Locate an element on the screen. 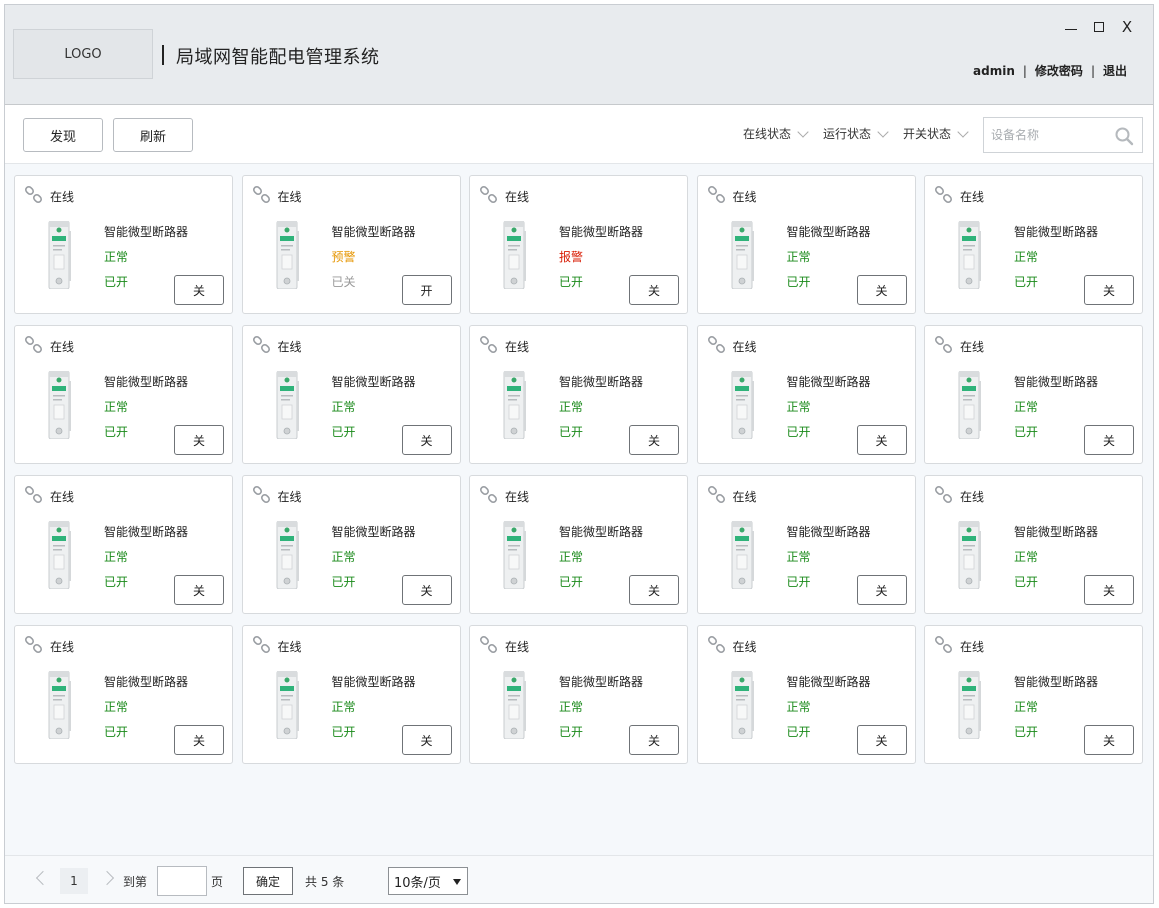 This screenshot has width=1159, height=908. username: admin is located at coordinates (994, 70).